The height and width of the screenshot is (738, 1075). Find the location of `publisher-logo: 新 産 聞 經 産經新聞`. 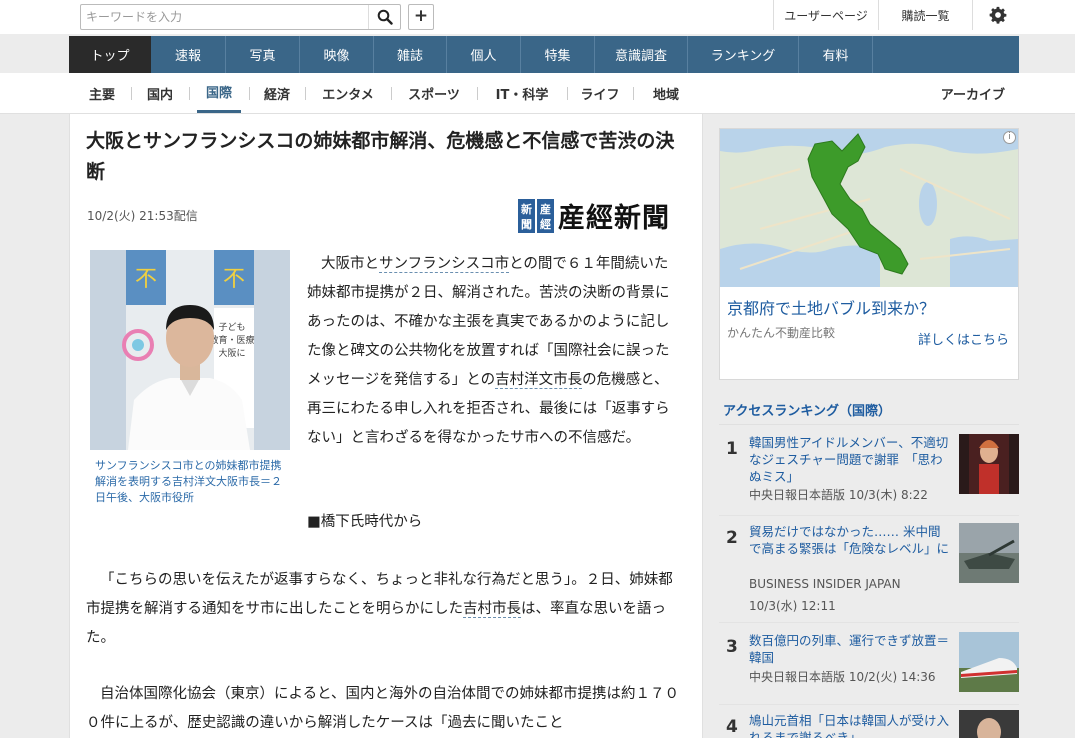

publisher-logo: 新 産 聞 經 産經新聞 is located at coordinates (594, 215).